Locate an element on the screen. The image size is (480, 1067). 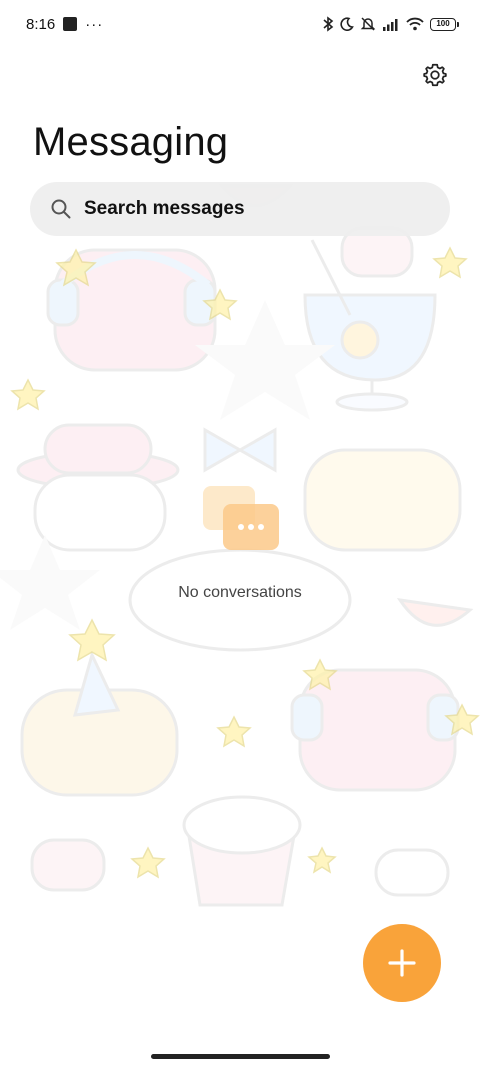
page-title: Messaging is located at coordinates (131, 142).